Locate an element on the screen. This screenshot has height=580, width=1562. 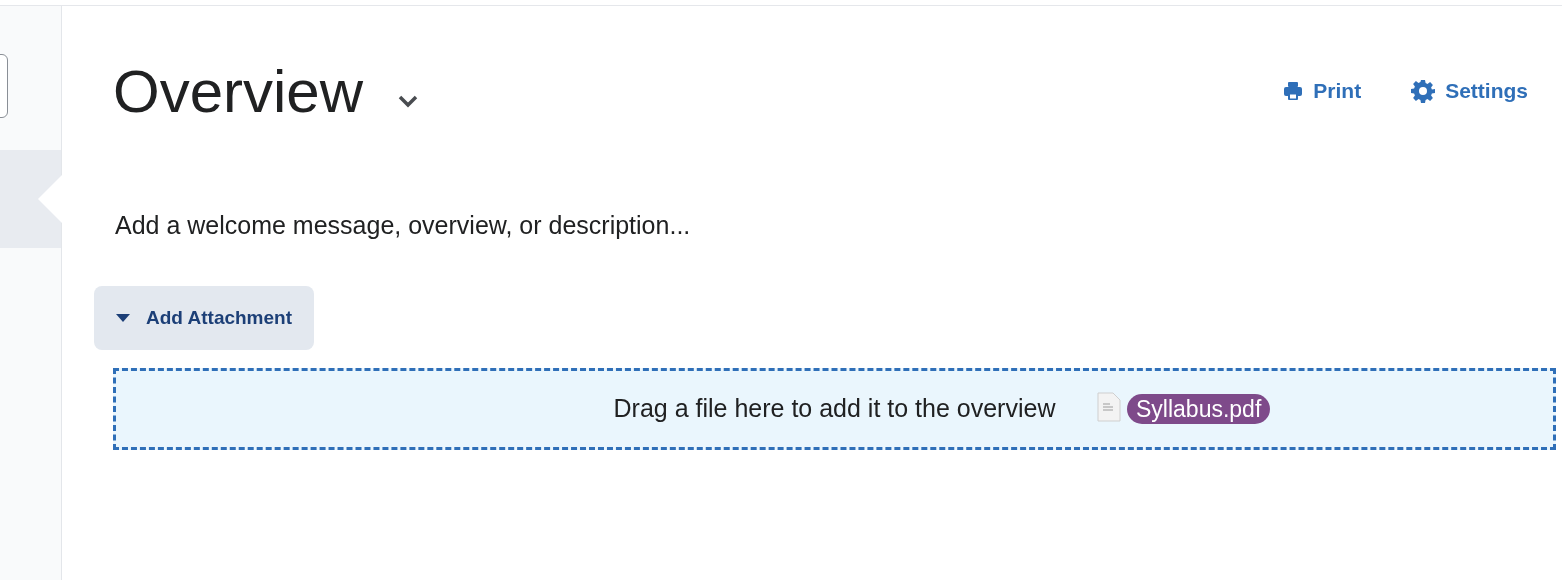
printer-icon is located at coordinates (1293, 90).